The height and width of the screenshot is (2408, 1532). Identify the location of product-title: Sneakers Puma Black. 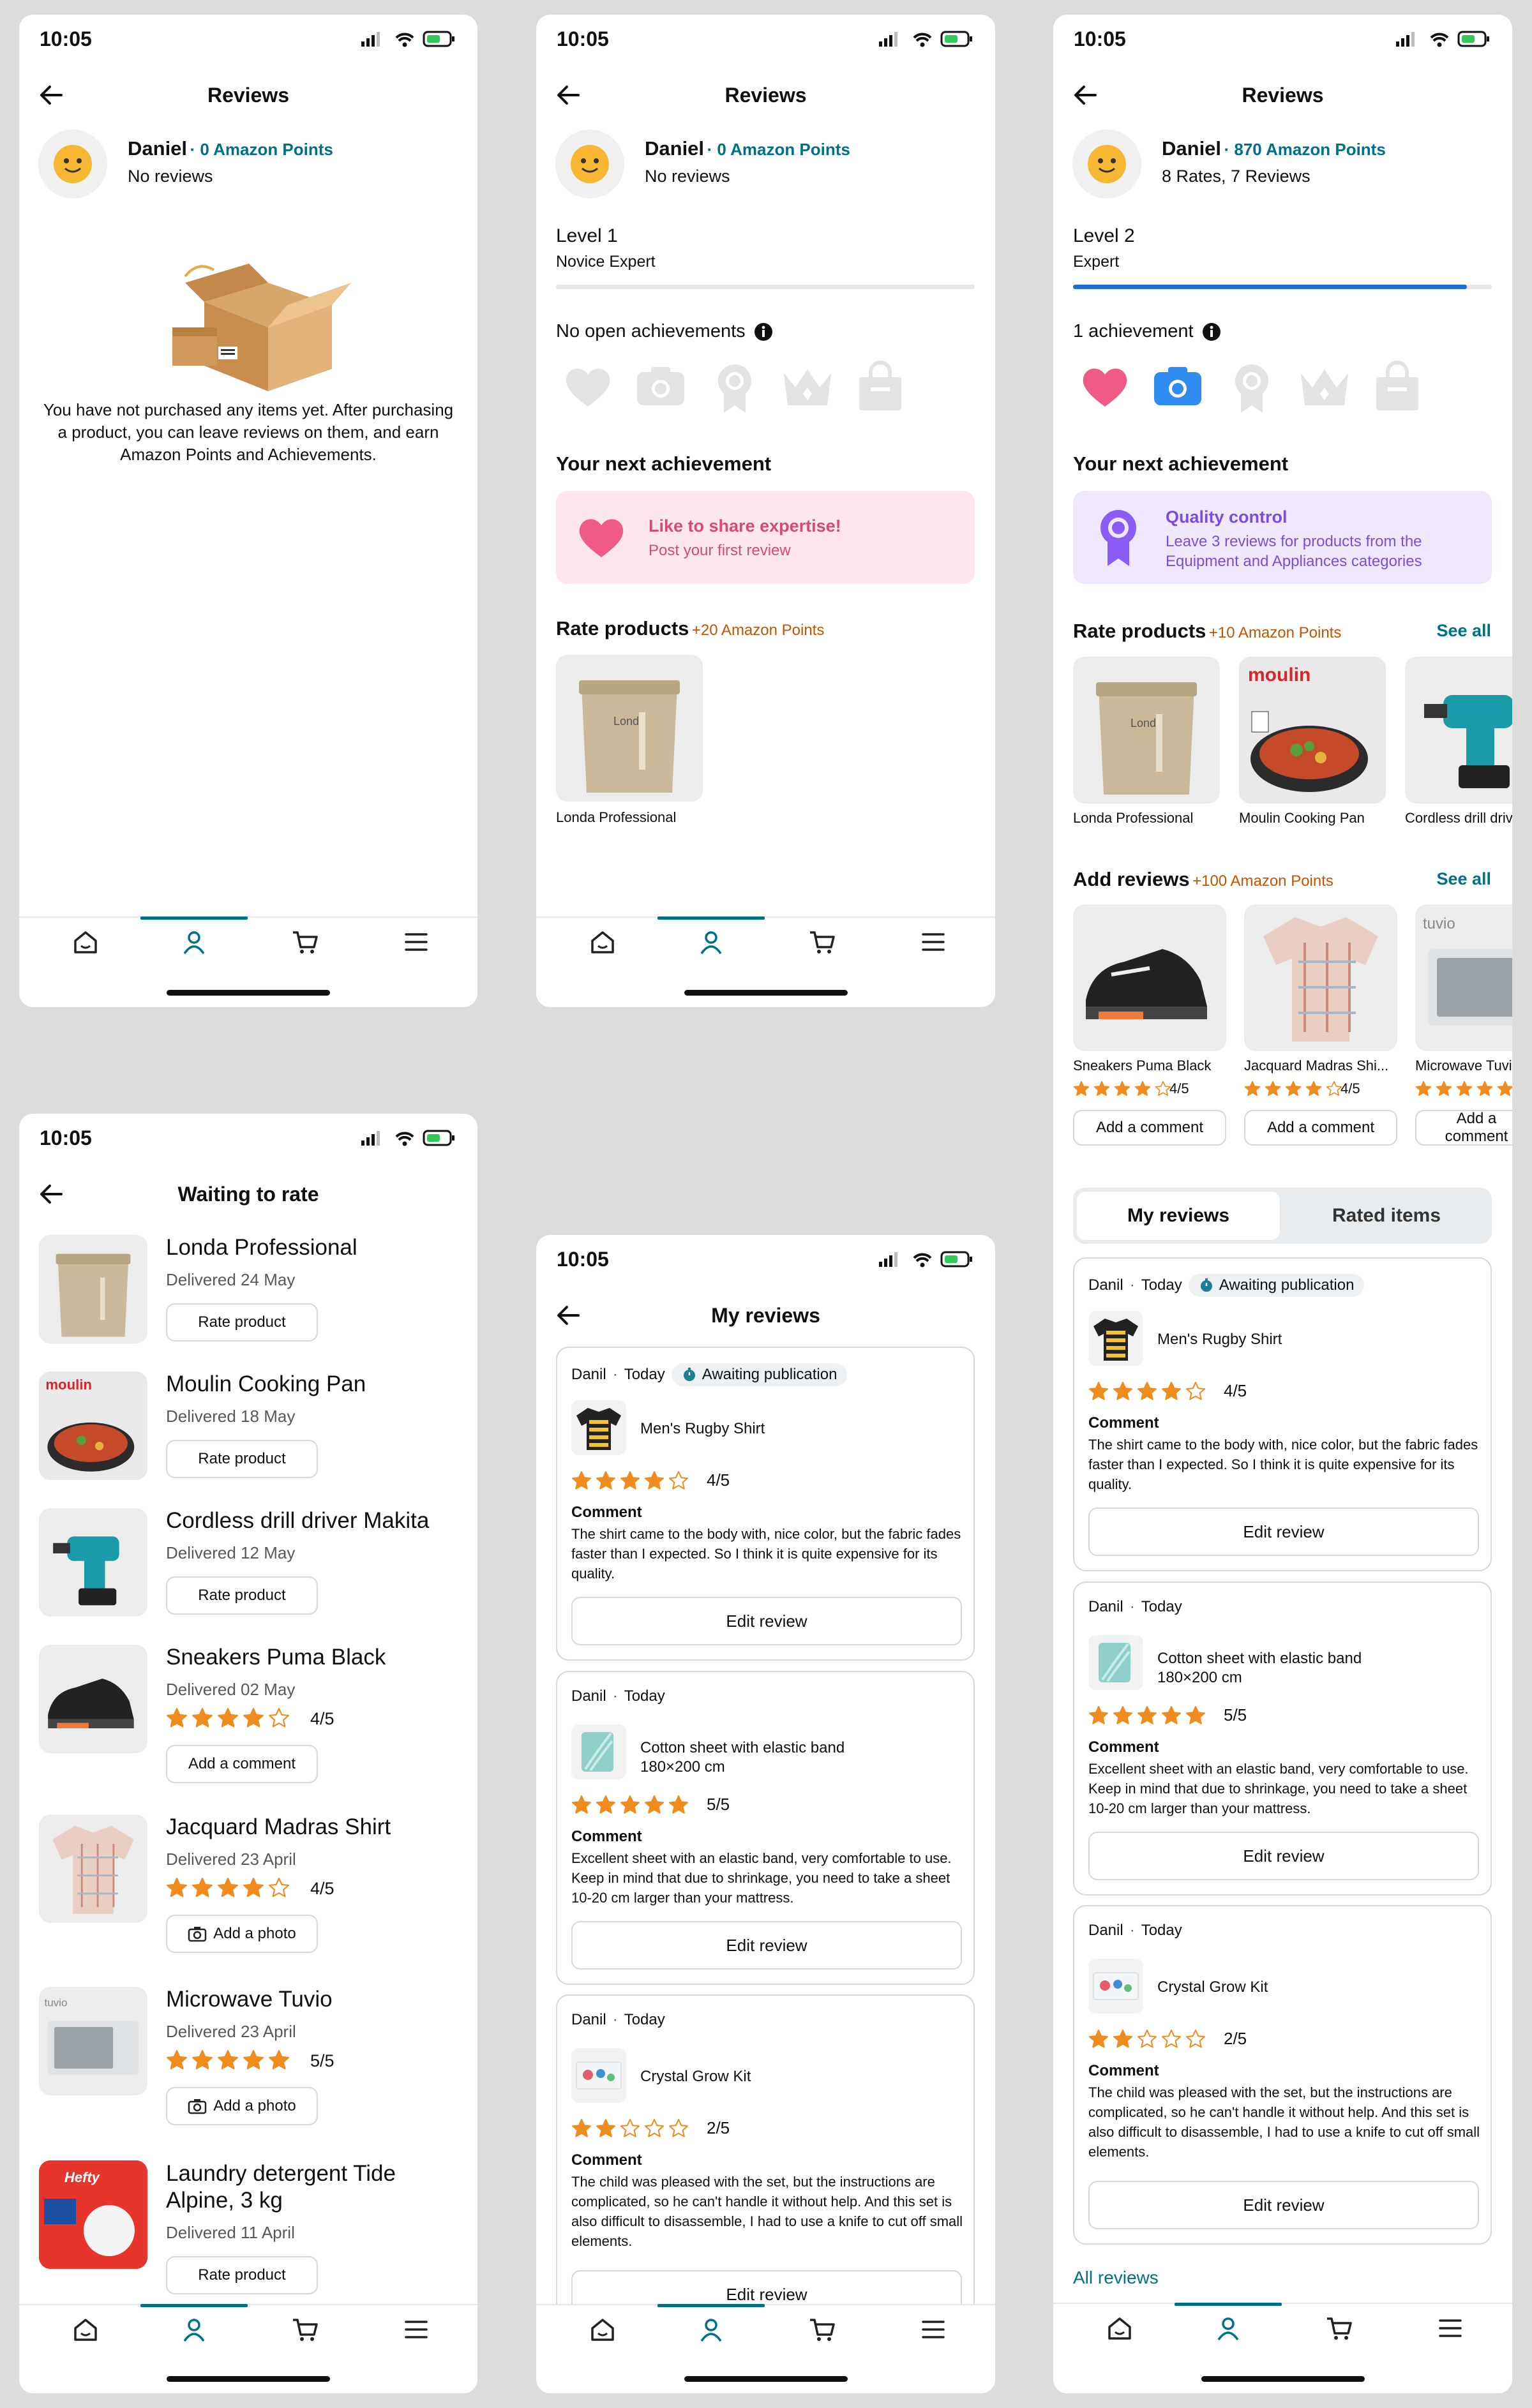
(1149, 1066).